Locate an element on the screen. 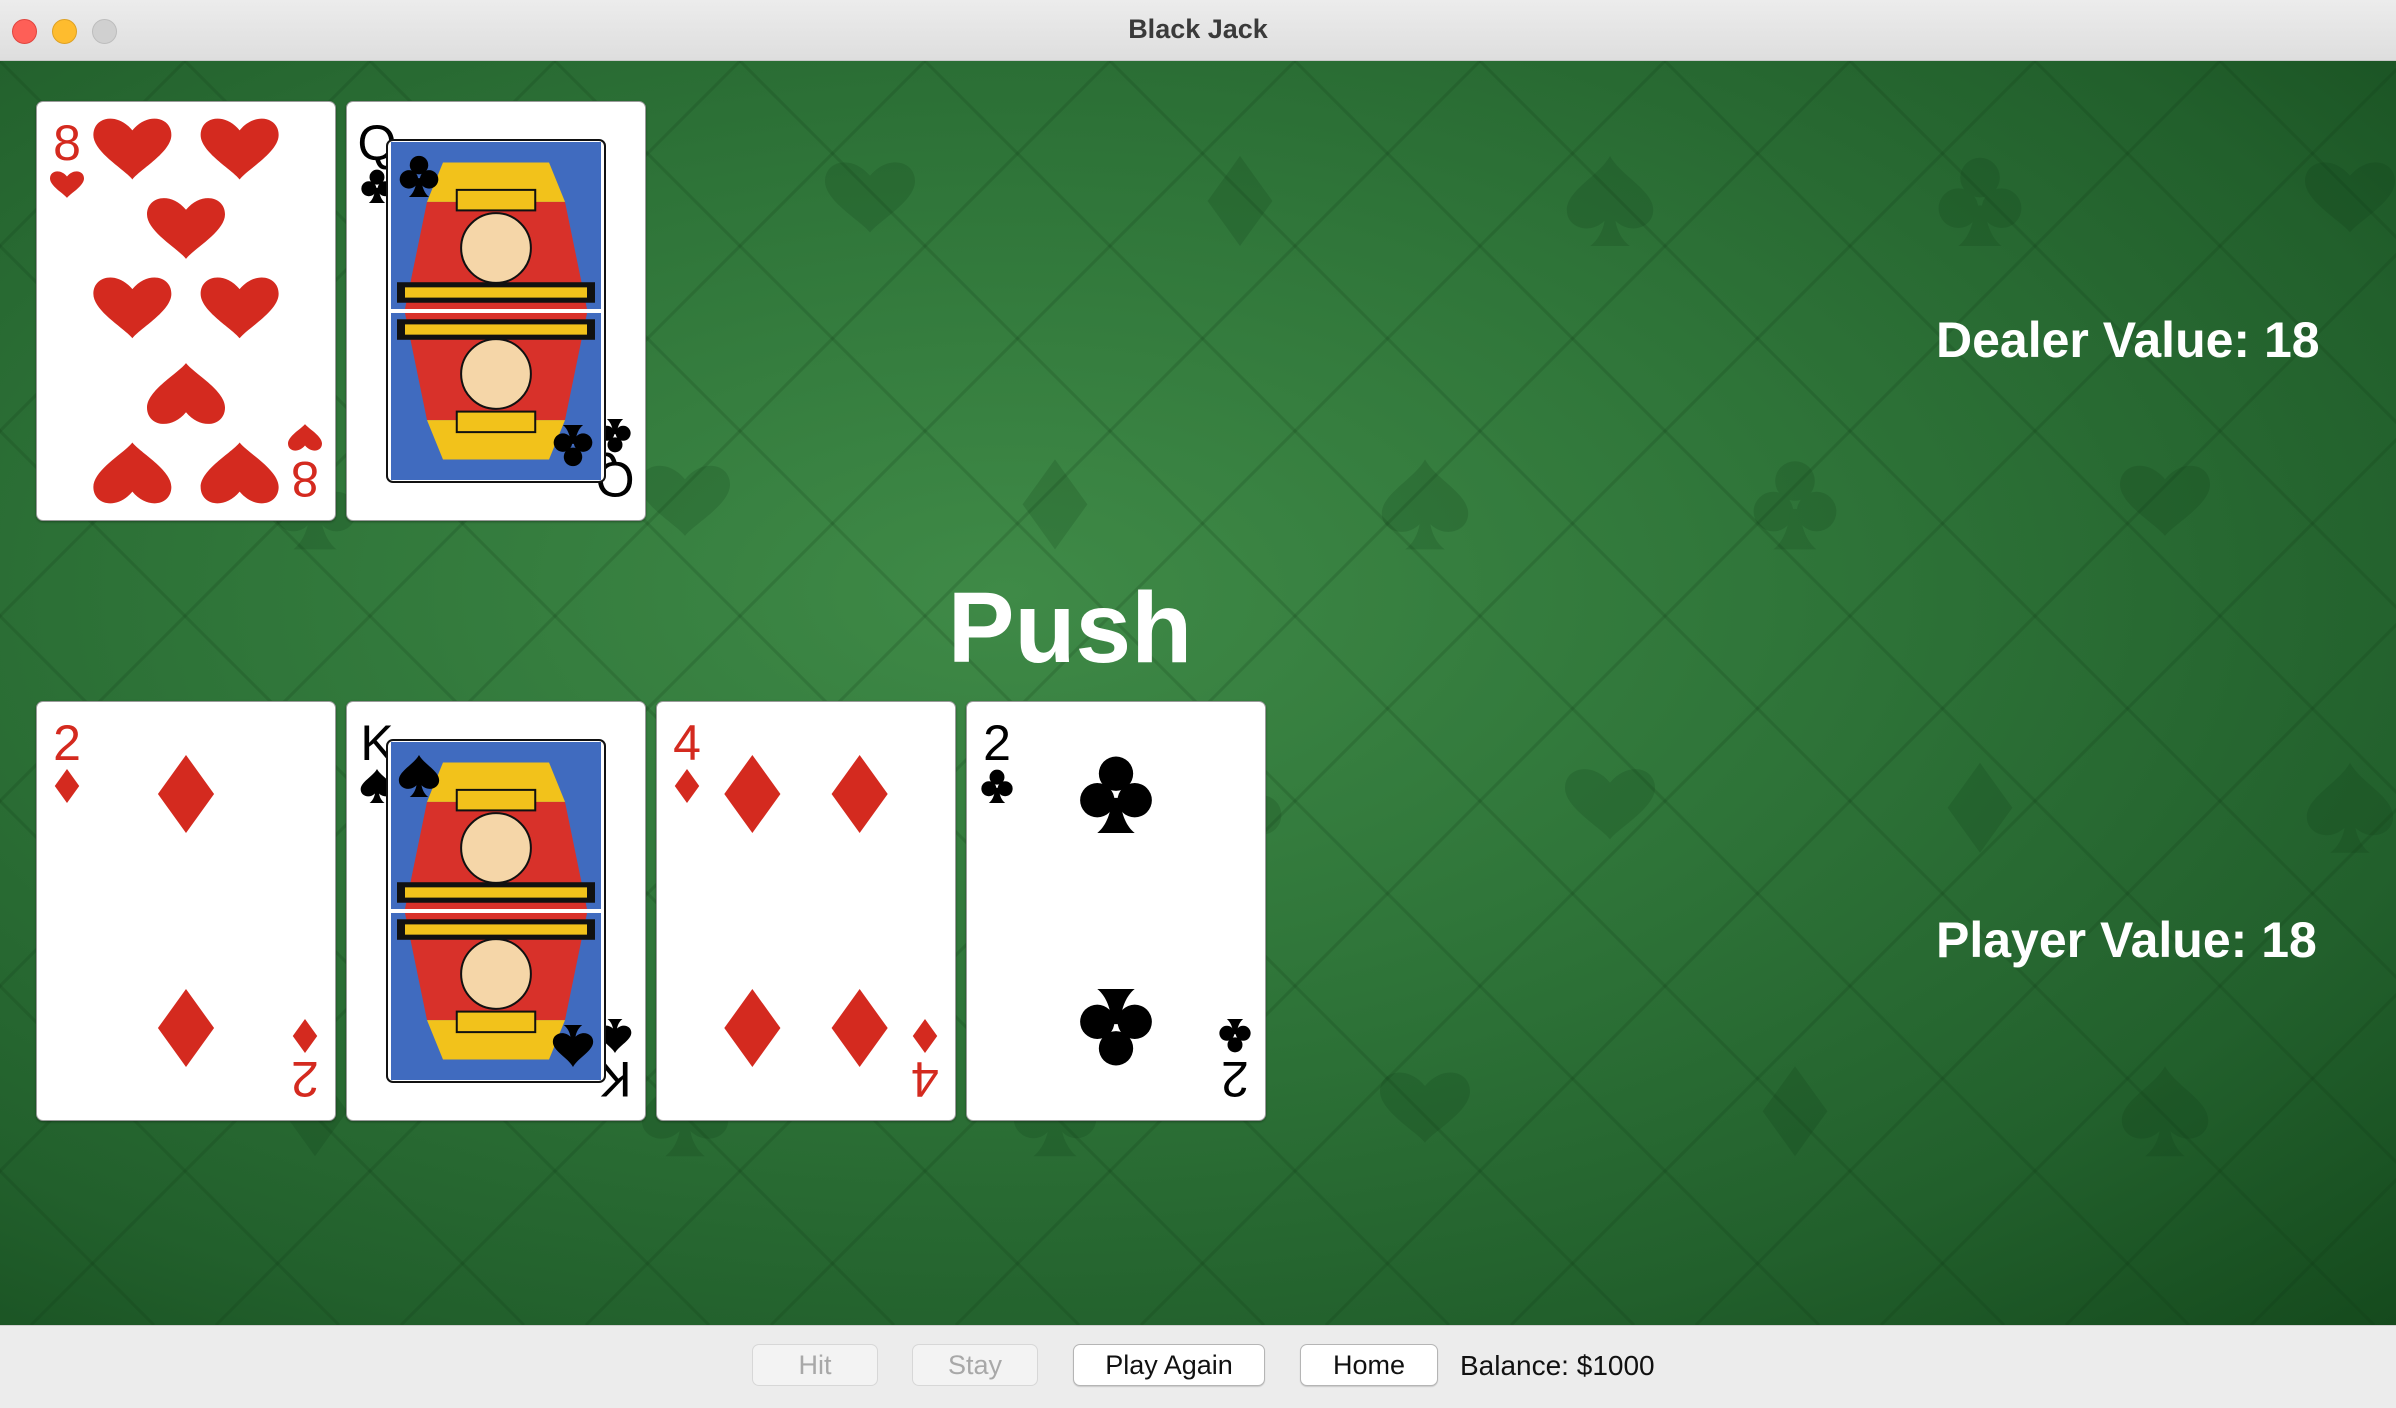 The height and width of the screenshot is (1408, 2396). card-face: 22 is located at coordinates (186, 911).